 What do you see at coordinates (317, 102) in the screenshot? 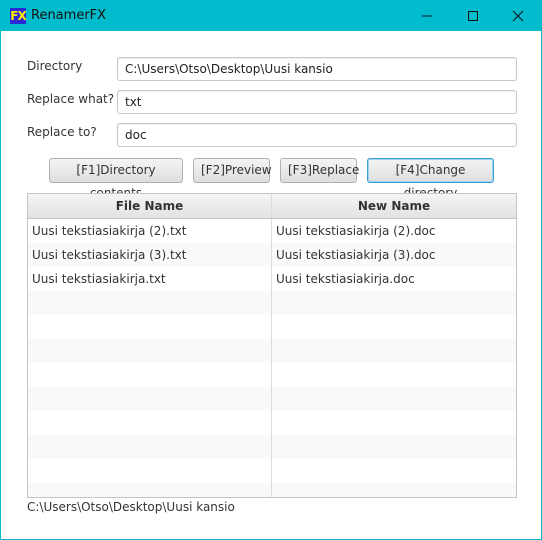
I see `replace-what-input` at bounding box center [317, 102].